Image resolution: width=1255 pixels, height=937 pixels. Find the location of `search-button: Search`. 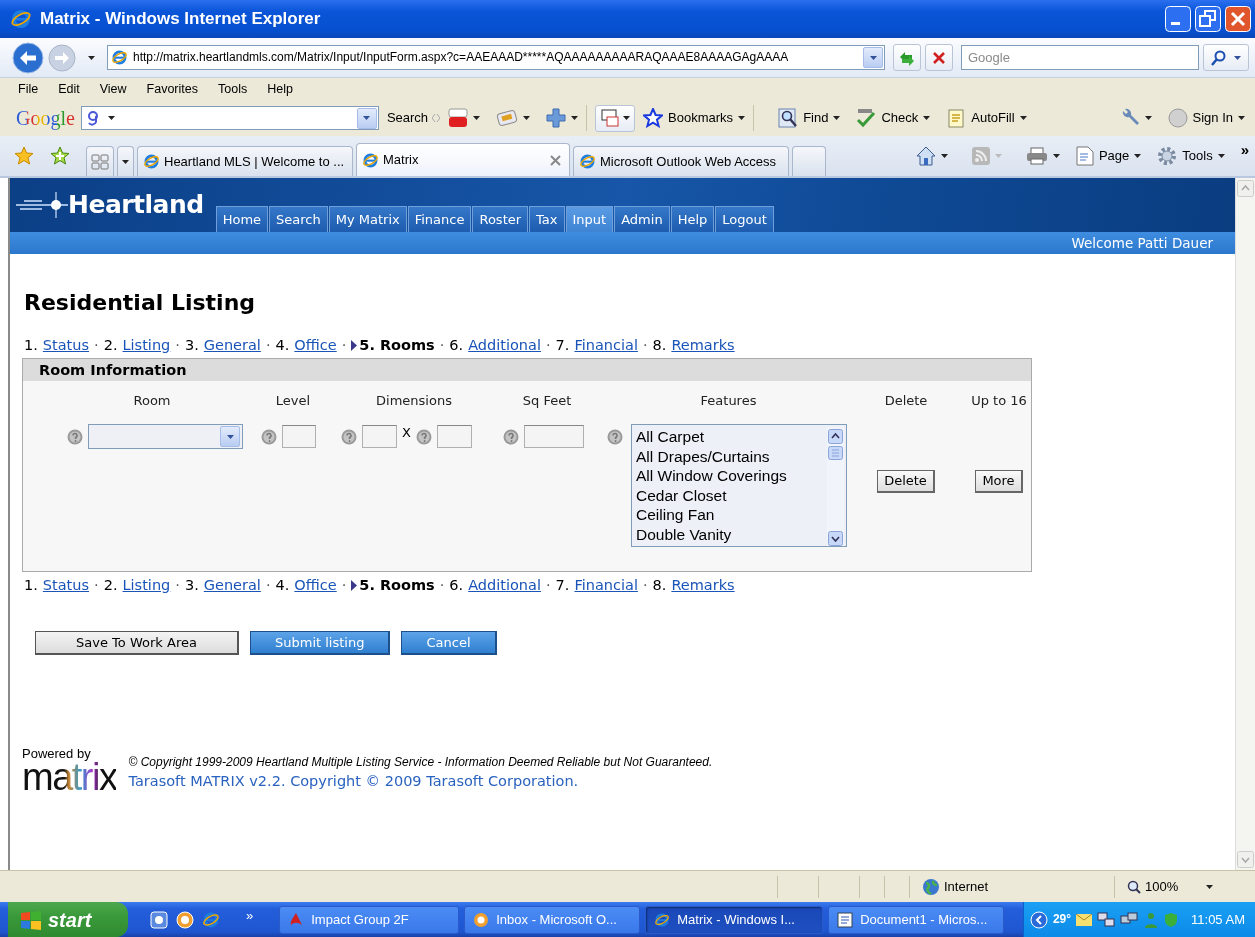

search-button: Search is located at coordinates (407, 118).